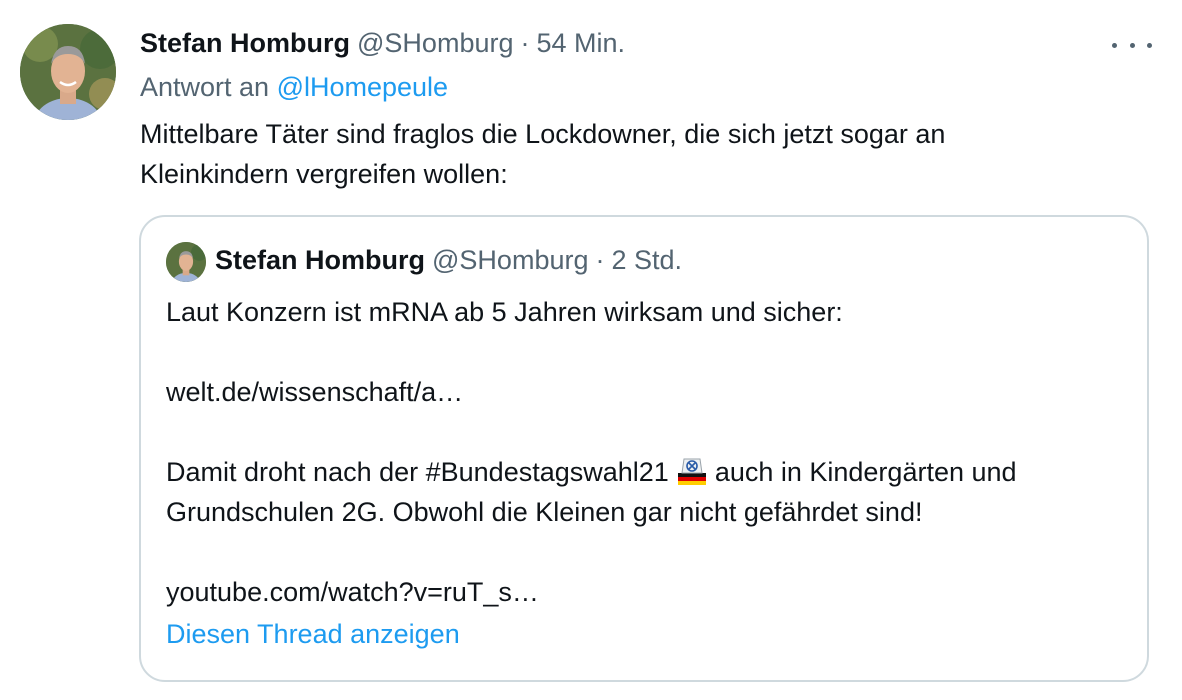 Image resolution: width=1182 pixels, height=700 pixels. Describe the element at coordinates (417, 472) in the screenshot. I see `quoted-text-before-emoji: Damit droht nach der #Bundestagswahl21` at that location.